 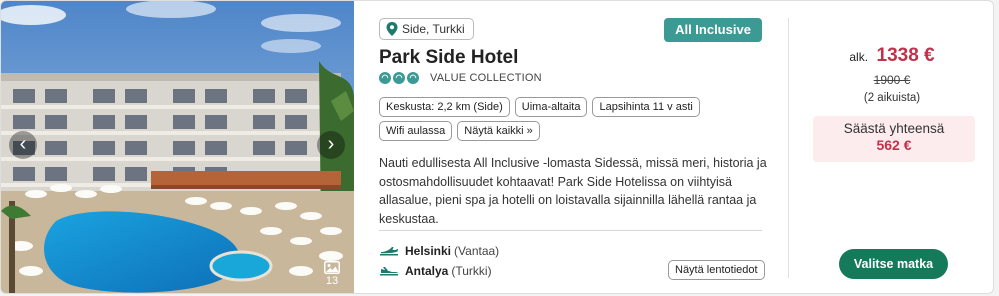 I want to click on arrival-flight: Antalya (Turkki), so click(x=435, y=271).